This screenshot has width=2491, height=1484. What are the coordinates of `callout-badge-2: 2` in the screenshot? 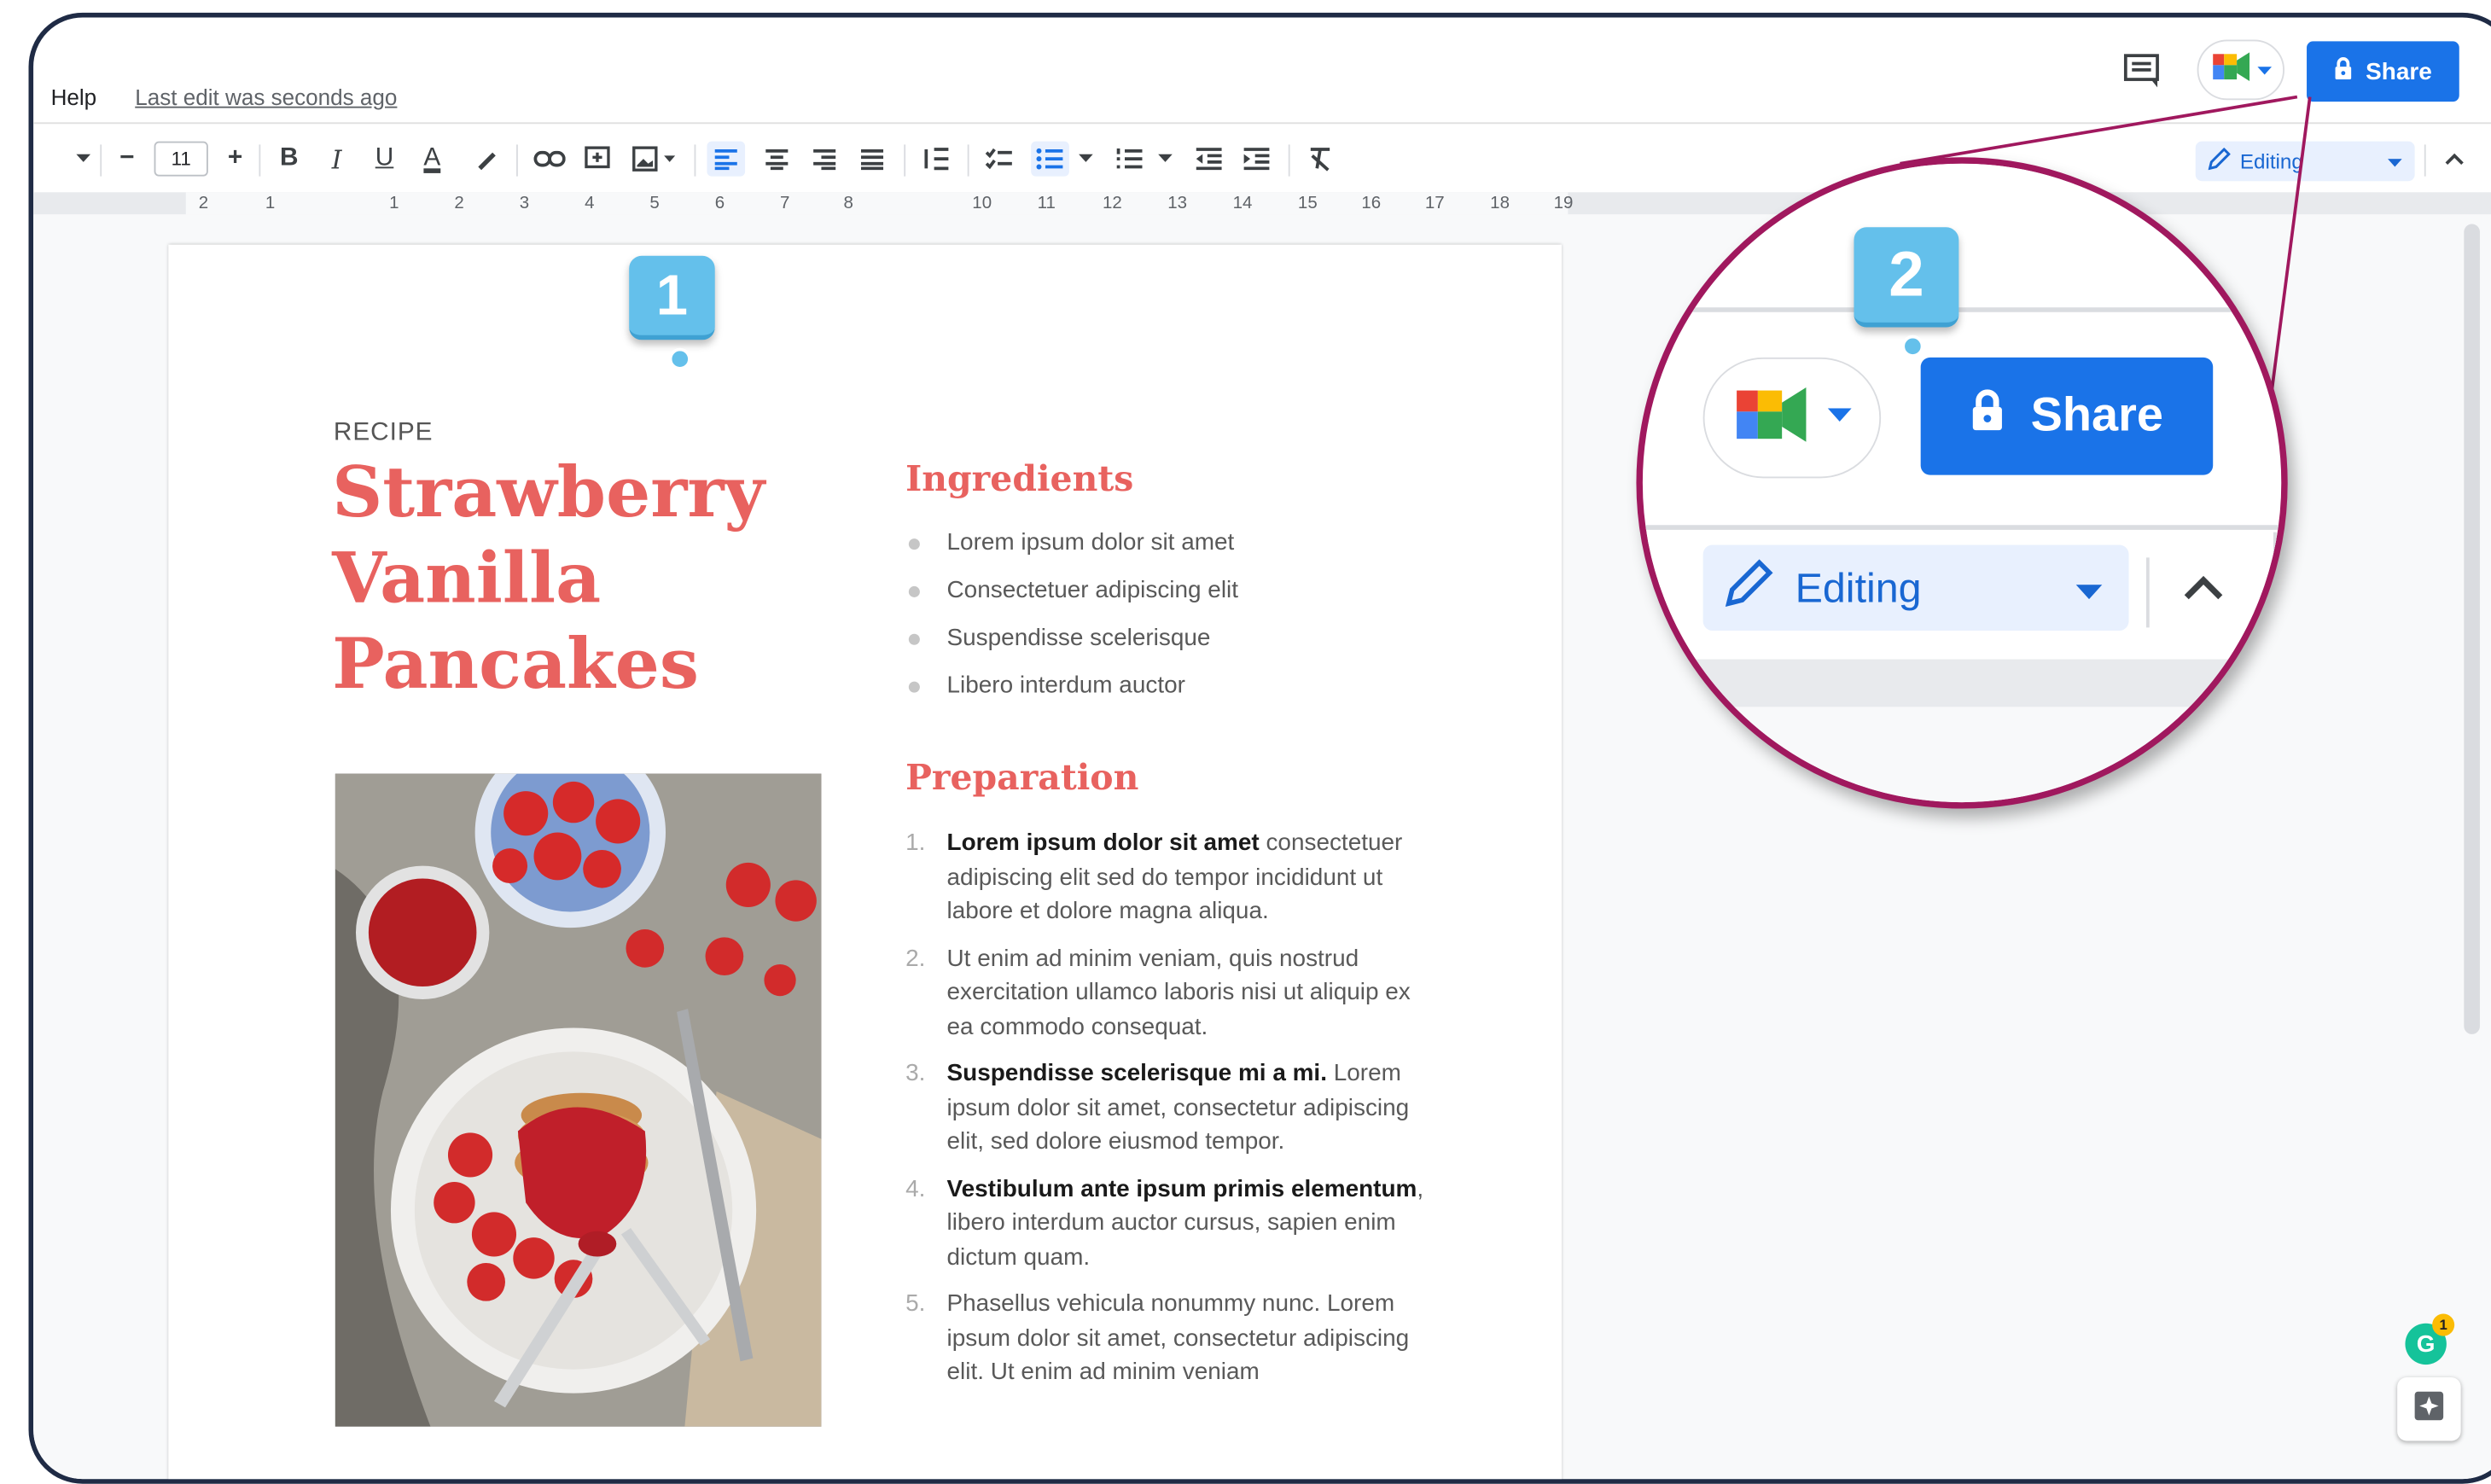 It's located at (1907, 278).